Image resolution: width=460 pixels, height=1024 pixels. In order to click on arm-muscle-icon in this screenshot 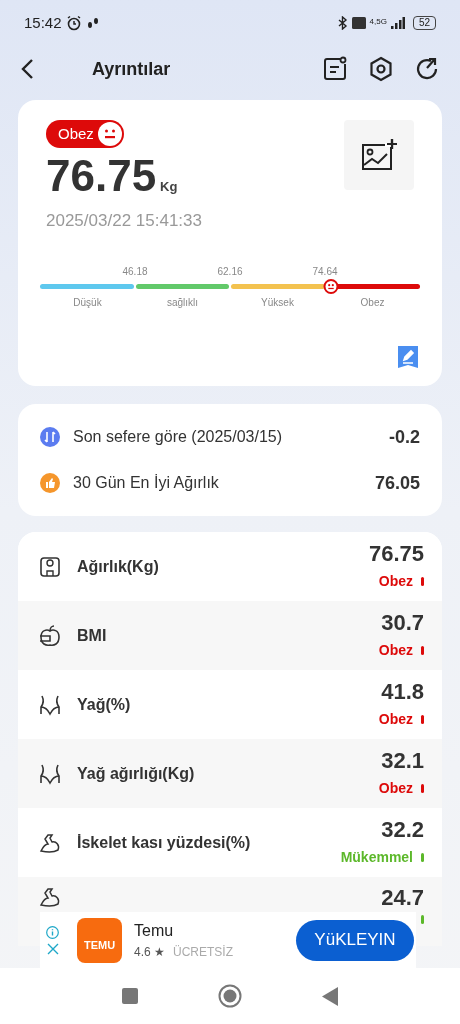, I will do `click(50, 897)`.